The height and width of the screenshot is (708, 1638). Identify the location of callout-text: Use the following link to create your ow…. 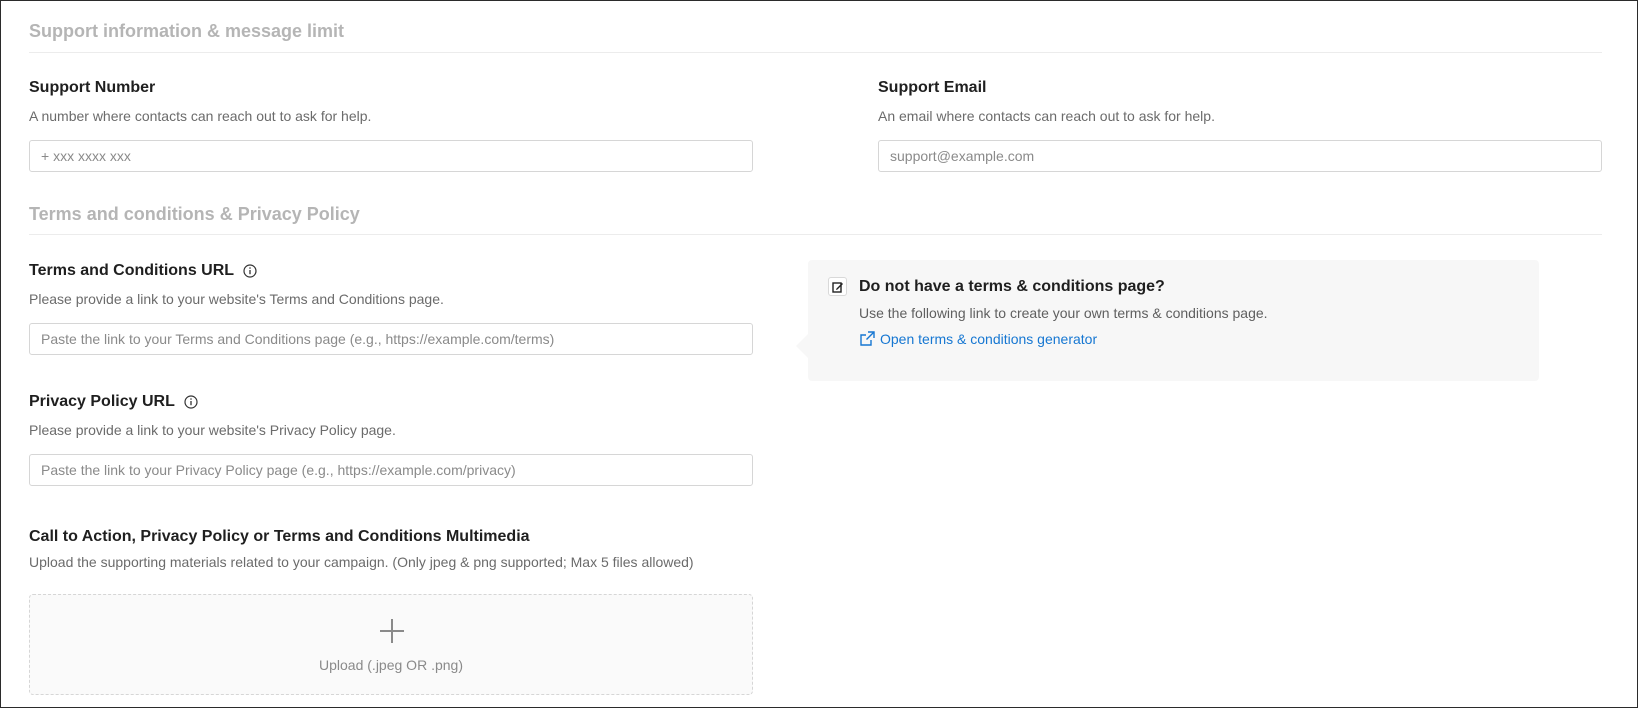
(1063, 313).